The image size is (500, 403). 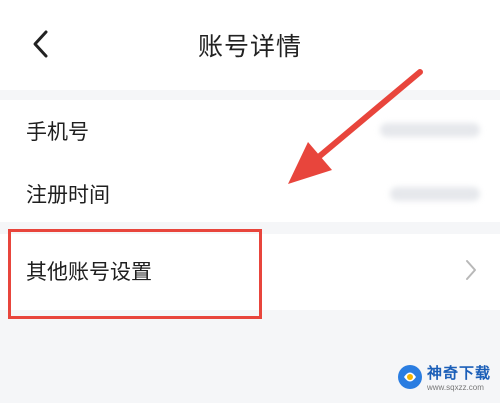 I want to click on watermark-url: www.sqxzz.com, so click(x=455, y=387).